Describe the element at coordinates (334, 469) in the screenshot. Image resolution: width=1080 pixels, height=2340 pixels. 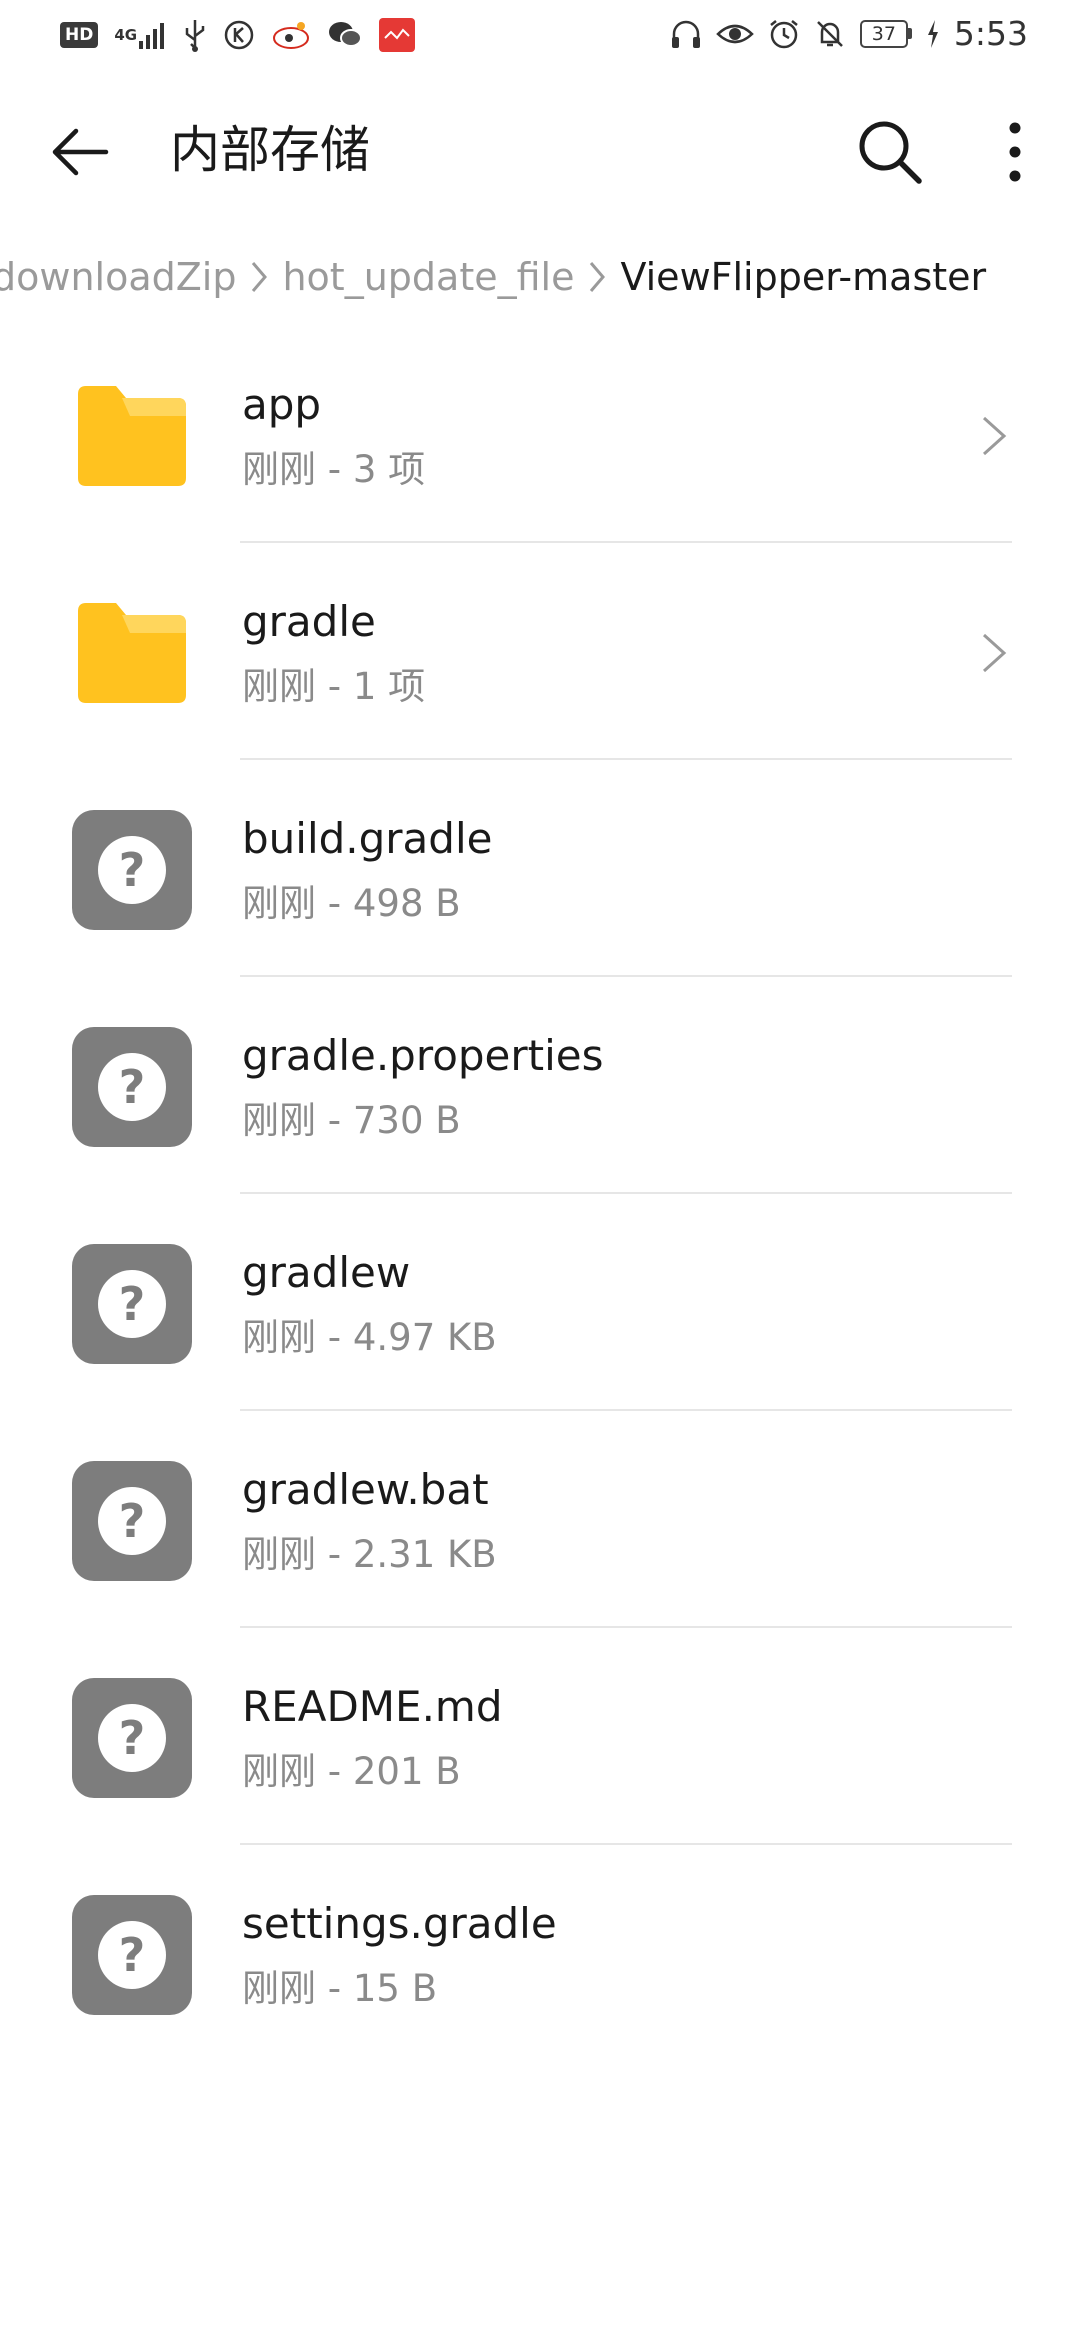
I see `file-meta: 刚刚 - 3 项` at that location.